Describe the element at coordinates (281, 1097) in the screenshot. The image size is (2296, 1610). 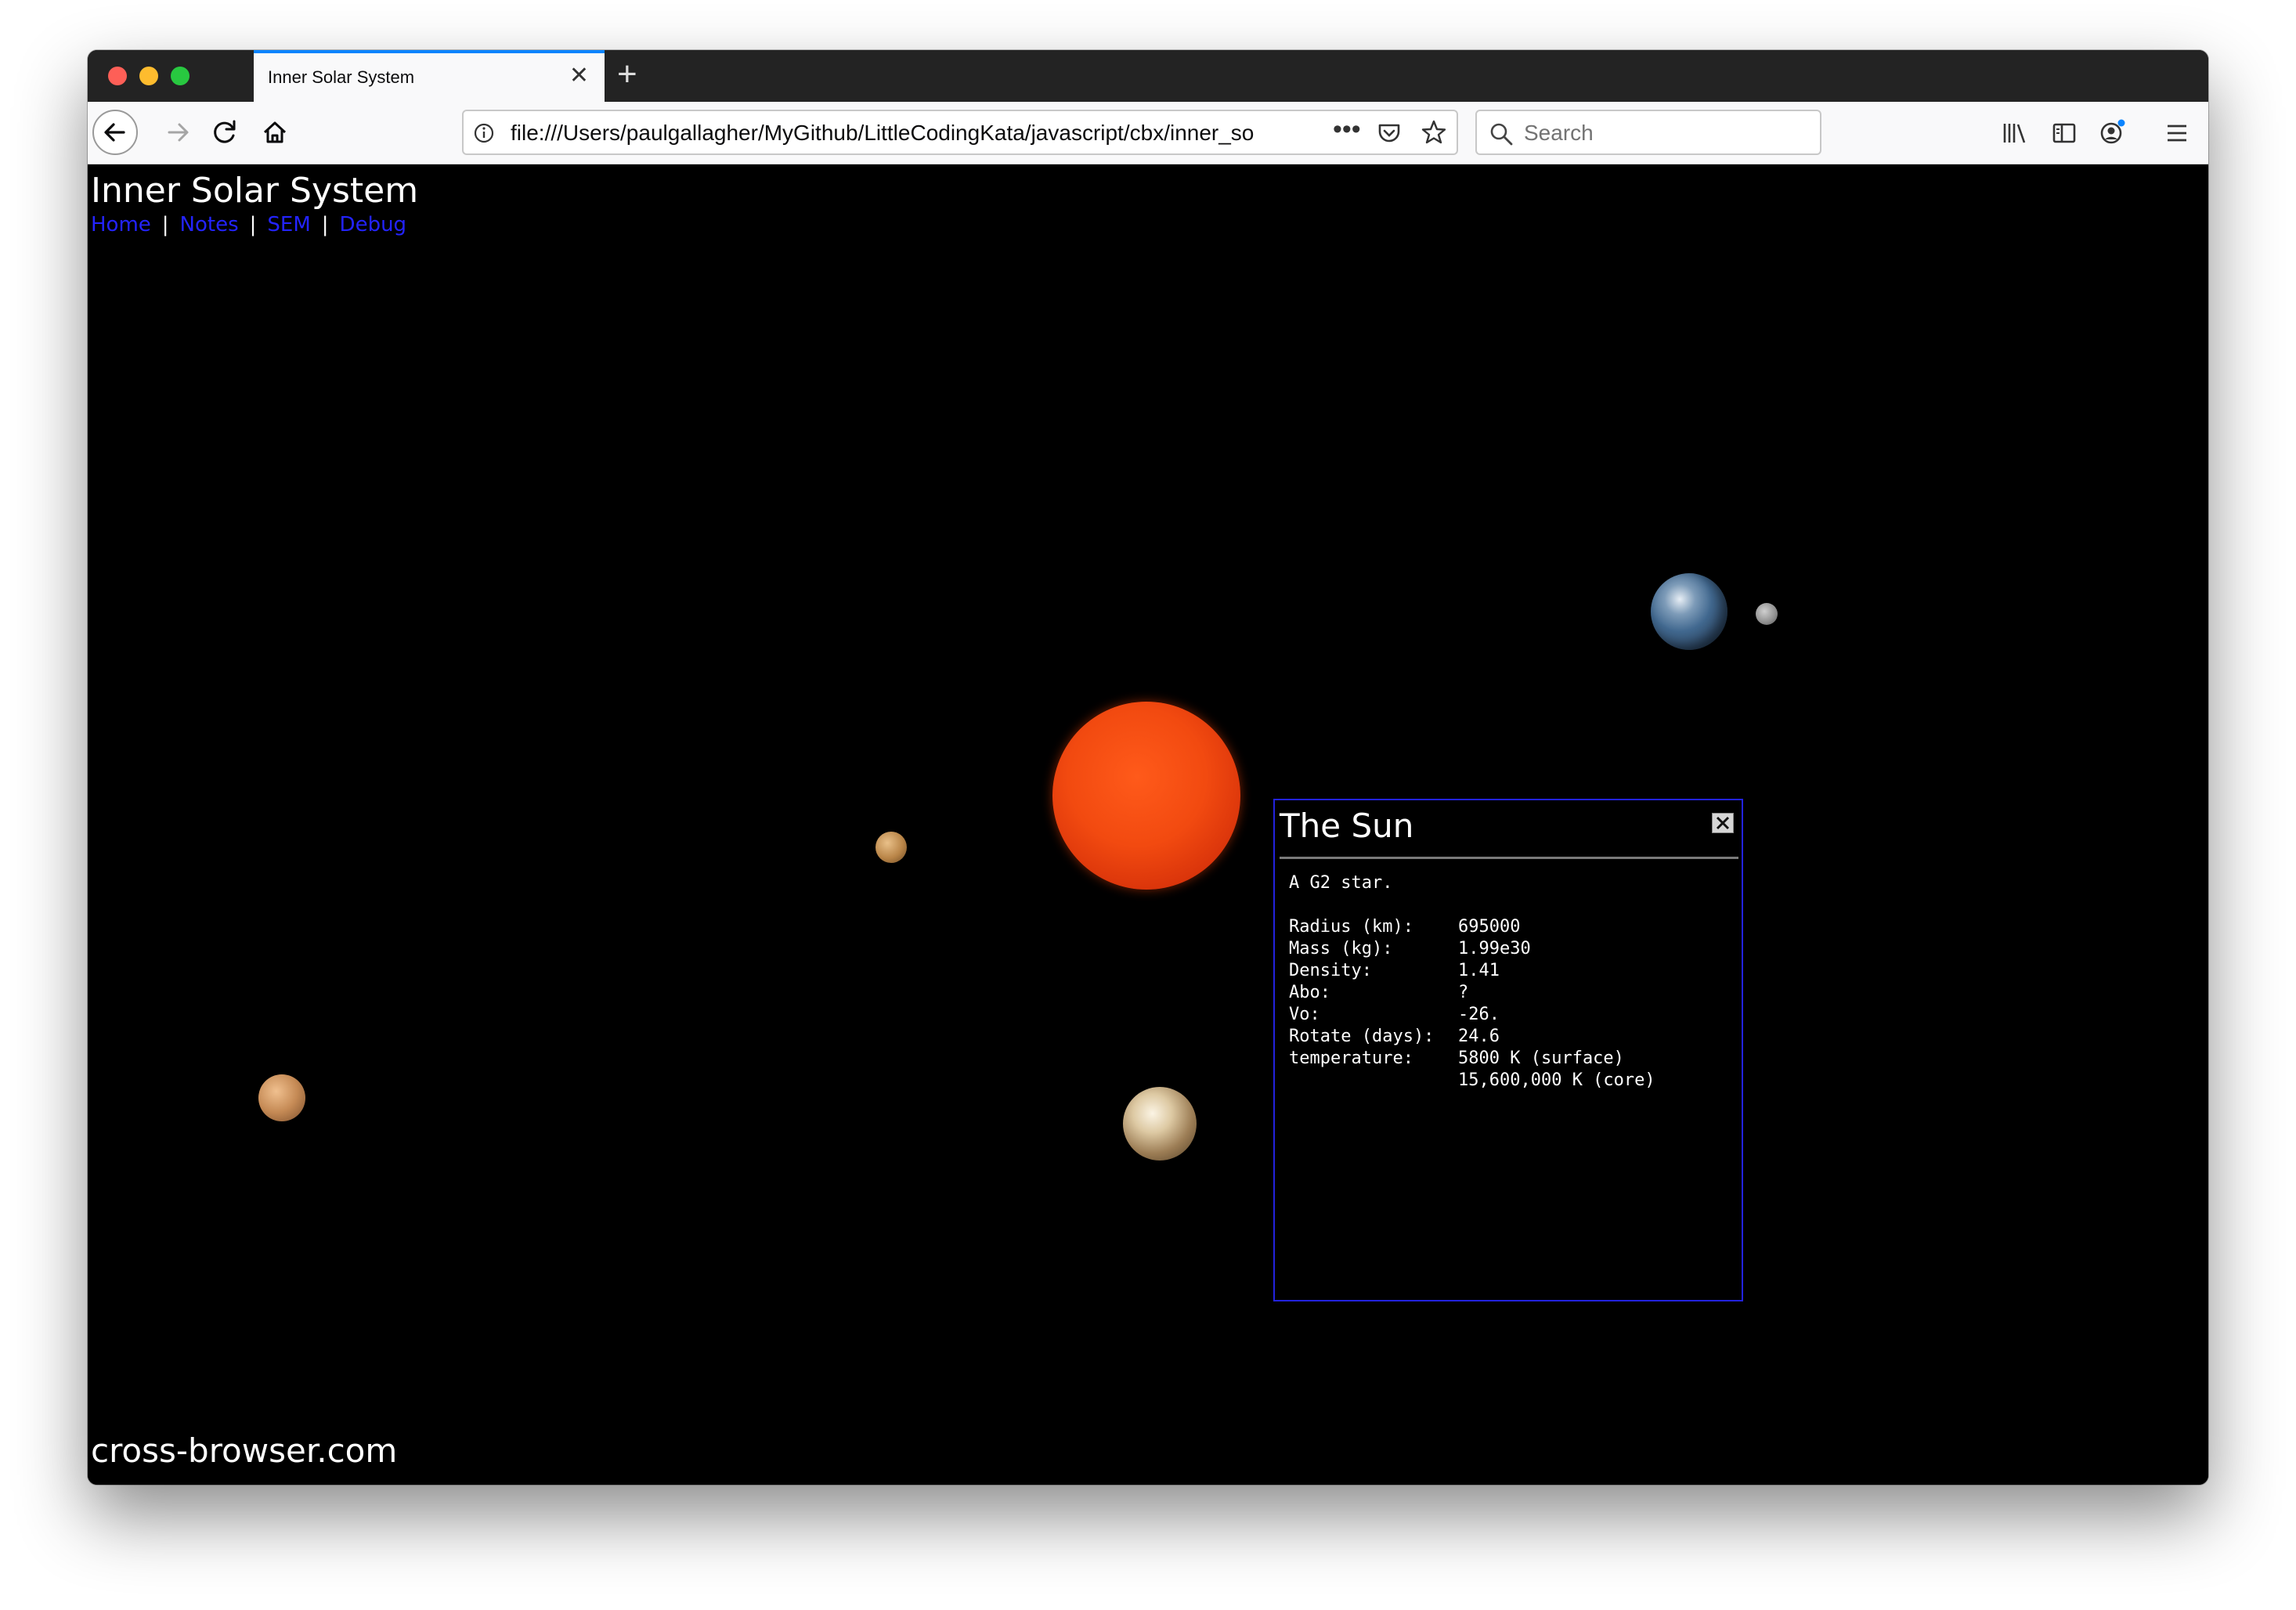
I see `mars` at that location.